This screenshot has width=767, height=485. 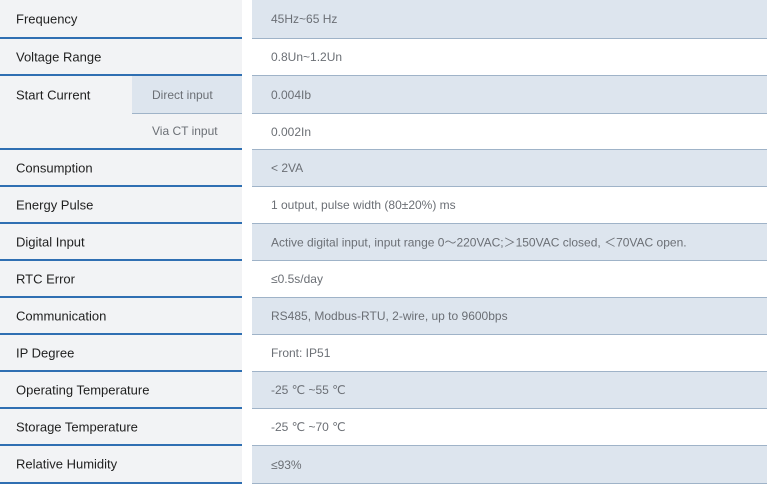 What do you see at coordinates (121, 242) in the screenshot?
I see `spec-label-cell: Digital Input` at bounding box center [121, 242].